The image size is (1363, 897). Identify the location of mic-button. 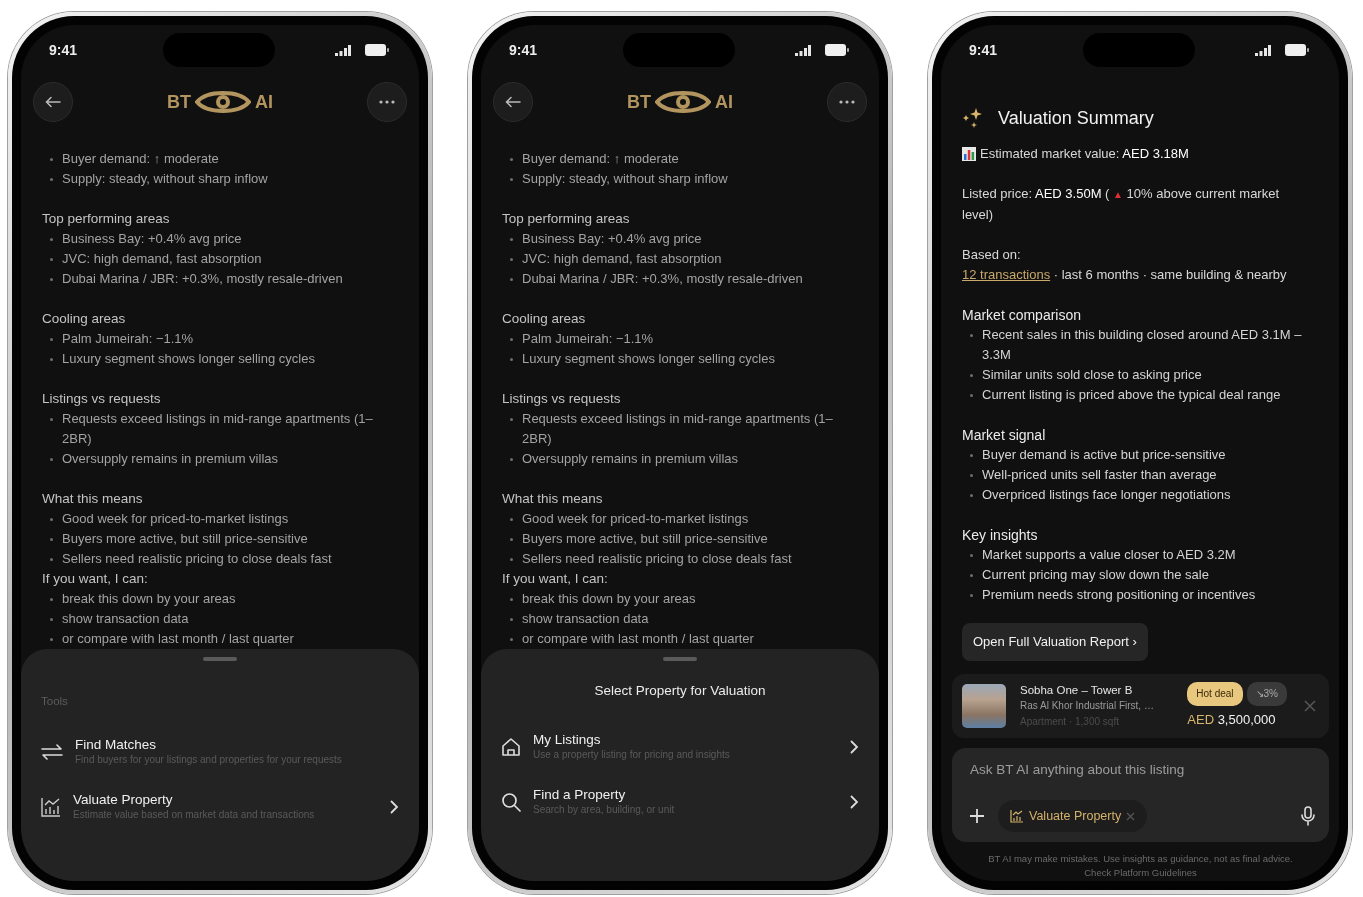
(1308, 816).